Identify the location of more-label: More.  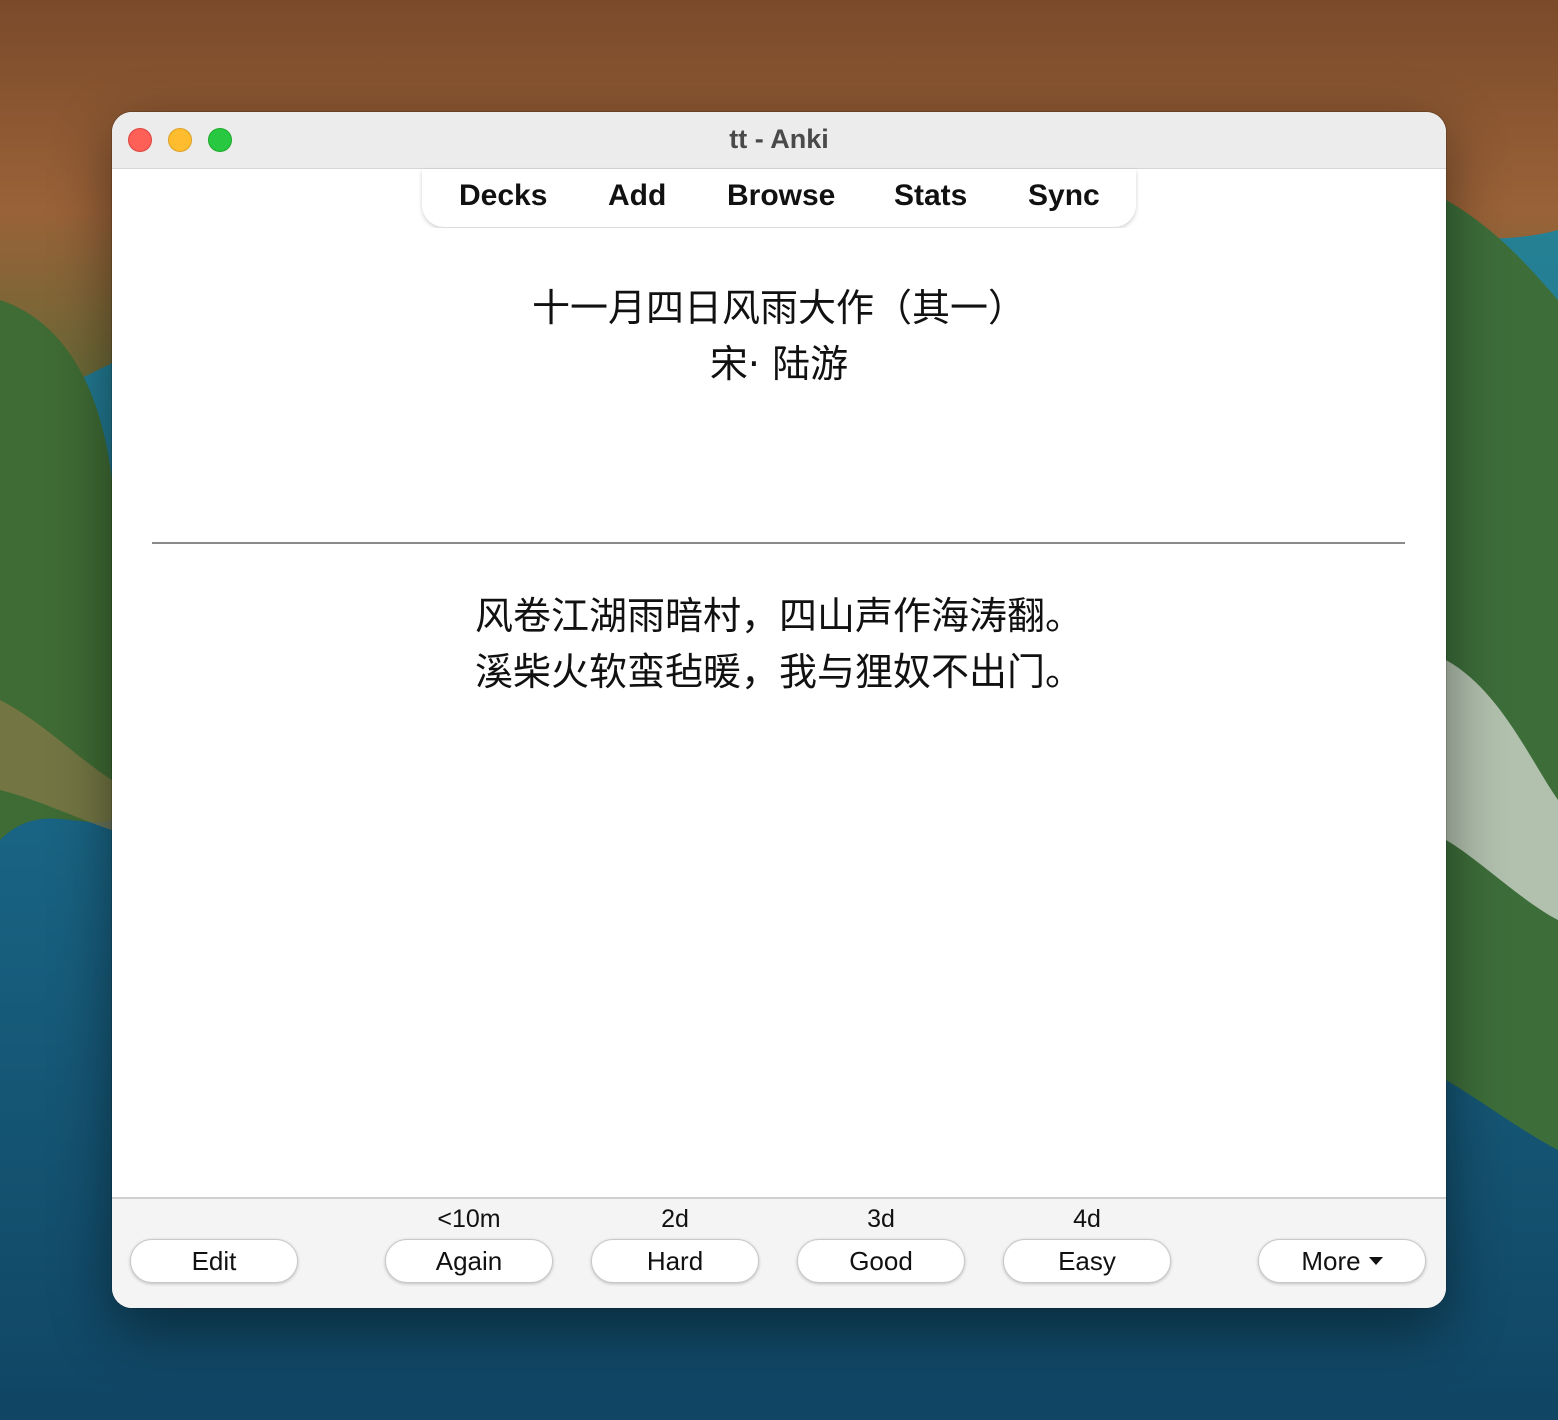
(1331, 1261).